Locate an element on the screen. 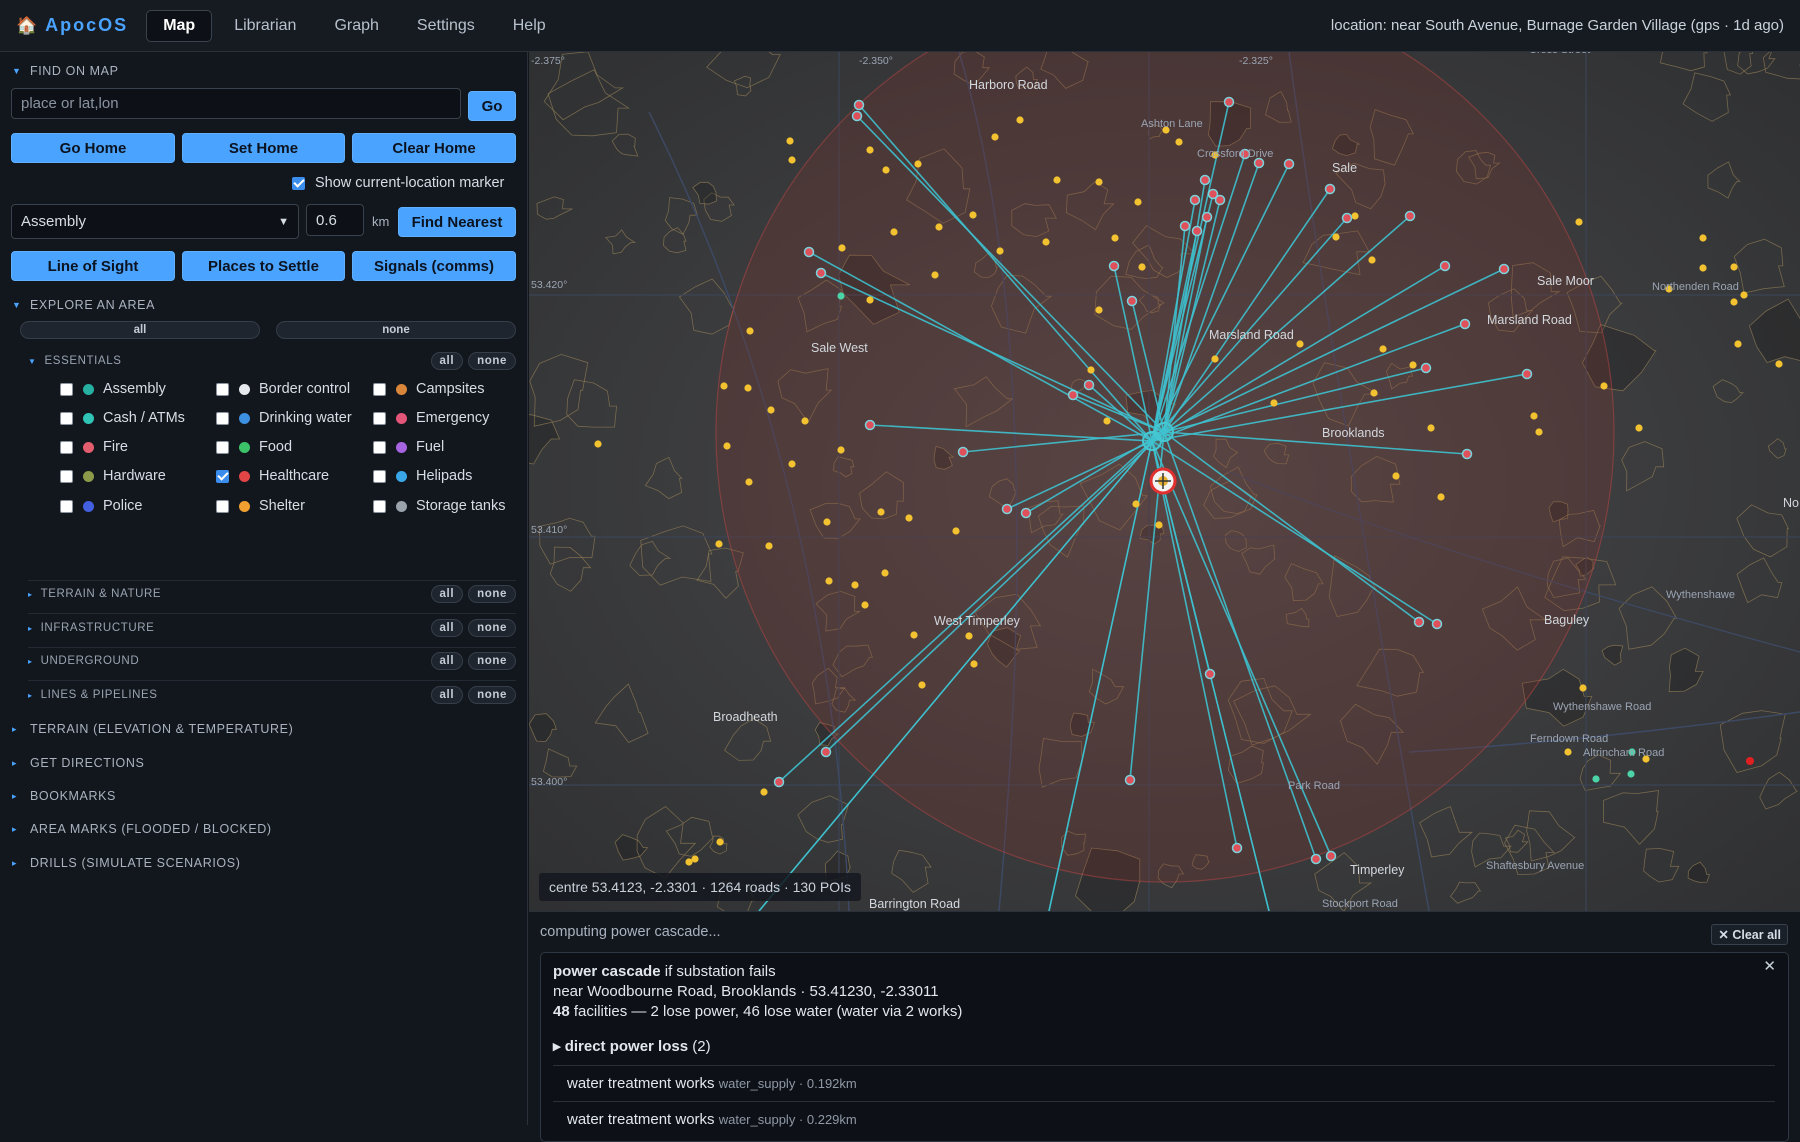 This screenshot has height=1142, width=1800. essentials-header: ▼ ESSENTIALS all none is located at coordinates (272, 361).